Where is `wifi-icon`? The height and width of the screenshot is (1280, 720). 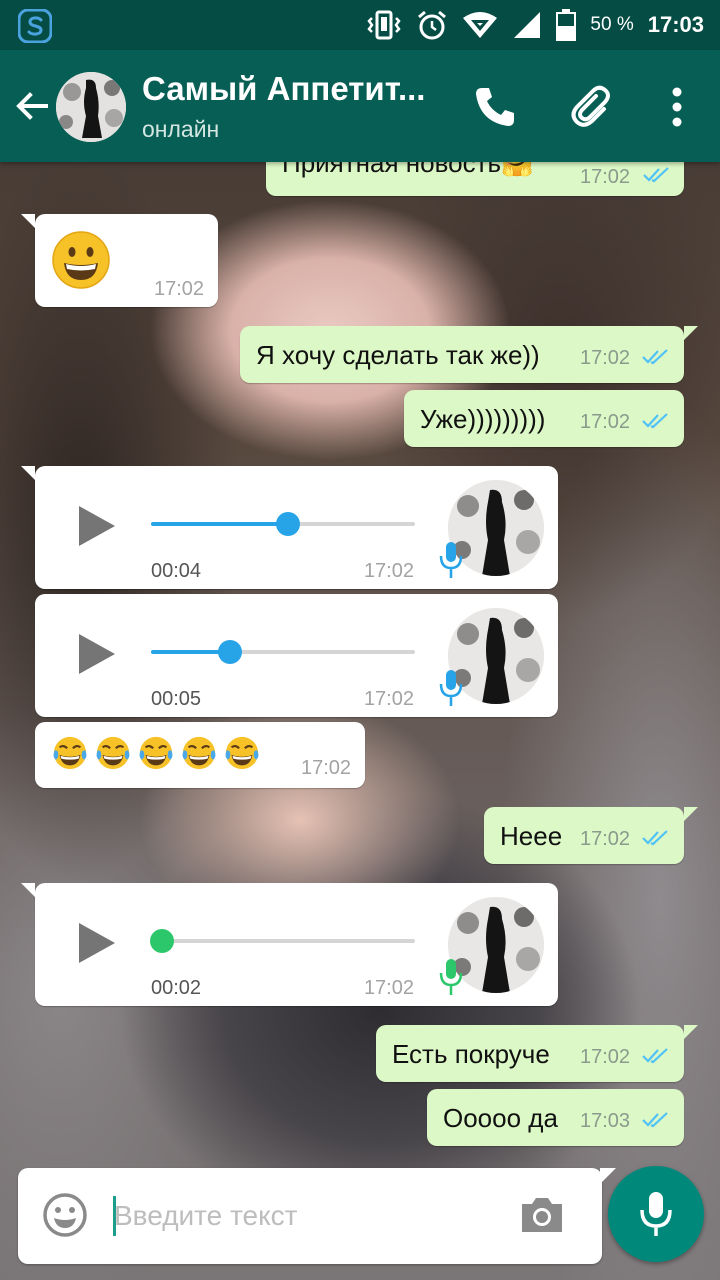 wifi-icon is located at coordinates (480, 25).